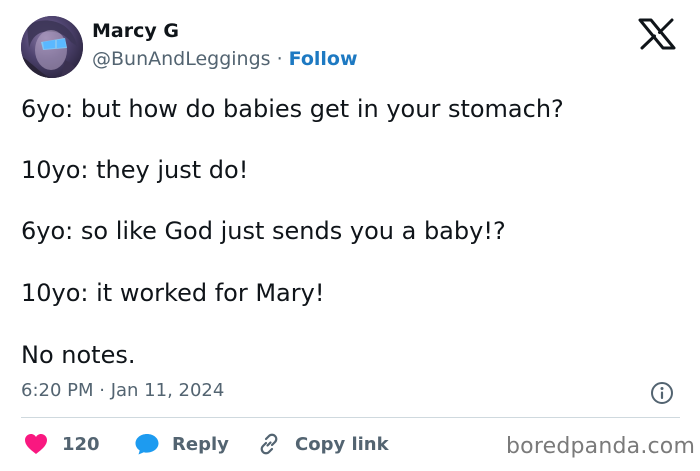 The height and width of the screenshot is (471, 700). Describe the element at coordinates (662, 393) in the screenshot. I see `info-icon` at that location.